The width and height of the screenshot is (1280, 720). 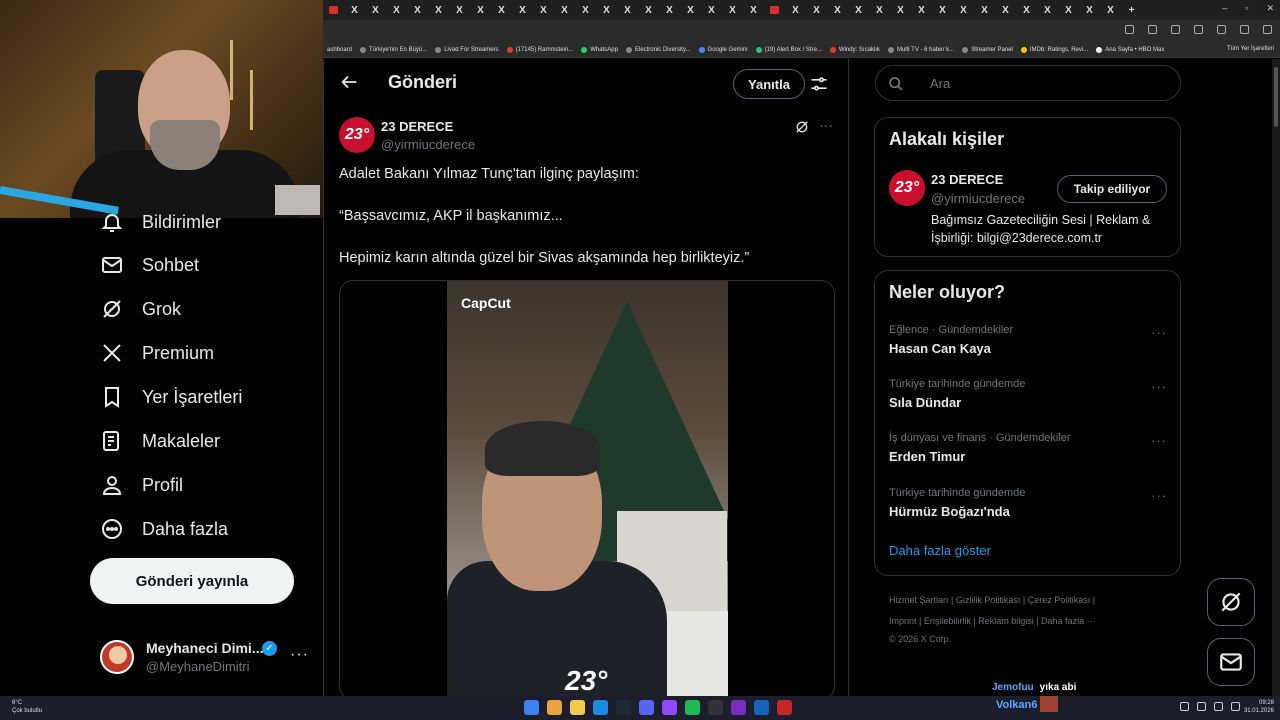 I want to click on account-switcher: Meyhaneci Dimi... ✓ @MeyhaneDimitri ···, so click(x=205, y=658).